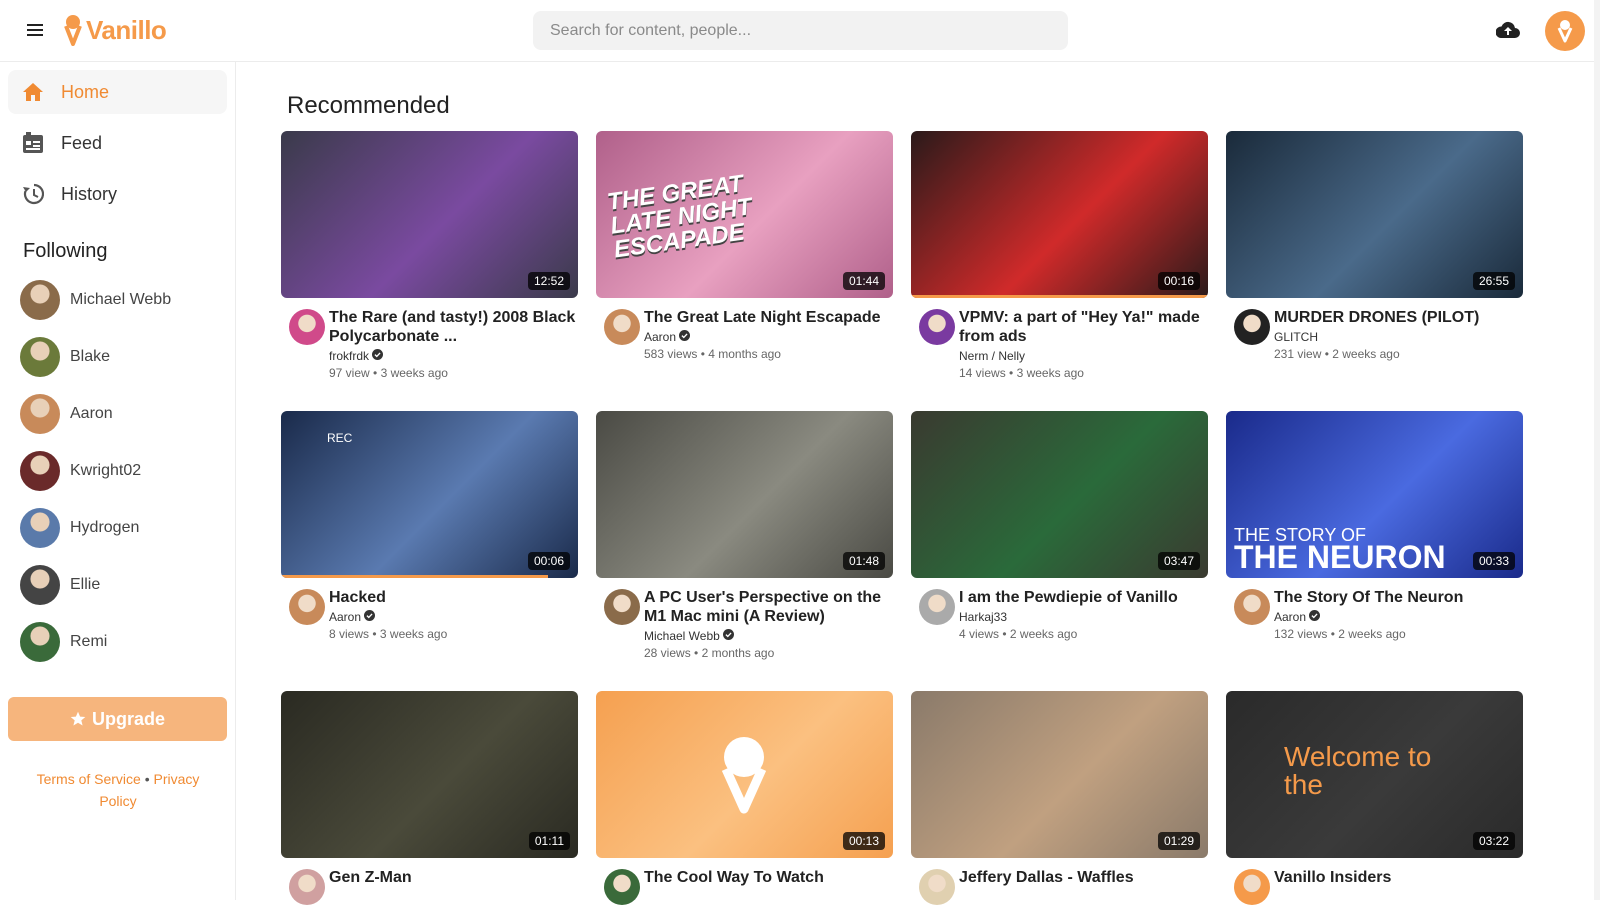 The width and height of the screenshot is (1600, 905). I want to click on menu-icon, so click(35, 31).